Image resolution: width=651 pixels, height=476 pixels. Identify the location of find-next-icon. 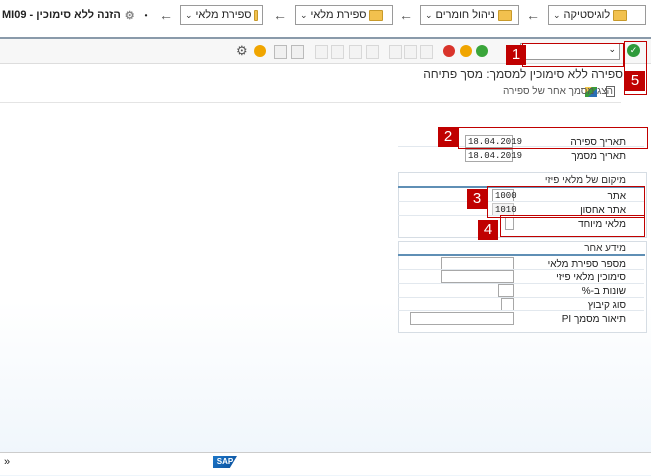
(395, 52).